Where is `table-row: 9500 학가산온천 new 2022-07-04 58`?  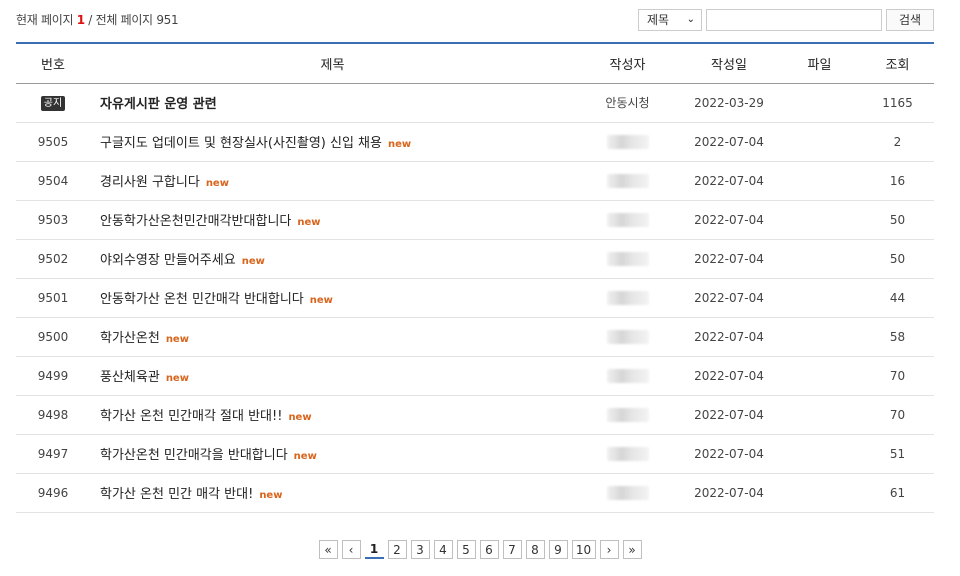 table-row: 9500 학가산온천 new 2022-07-04 58 is located at coordinates (475, 337).